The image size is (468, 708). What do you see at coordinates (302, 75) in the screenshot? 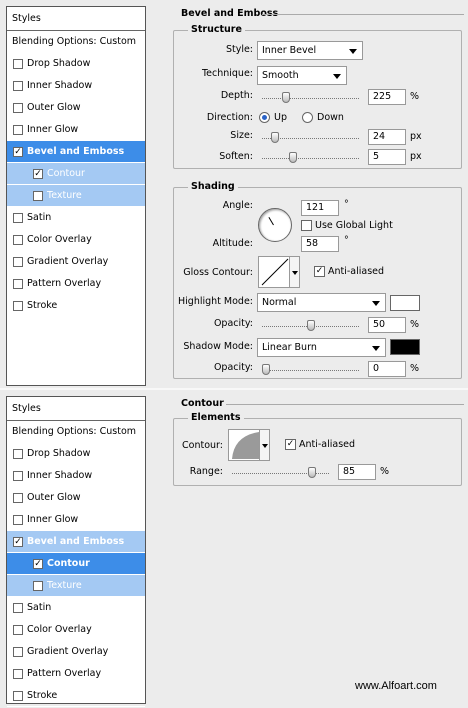
I see `technique-dropdown: Smooth` at bounding box center [302, 75].